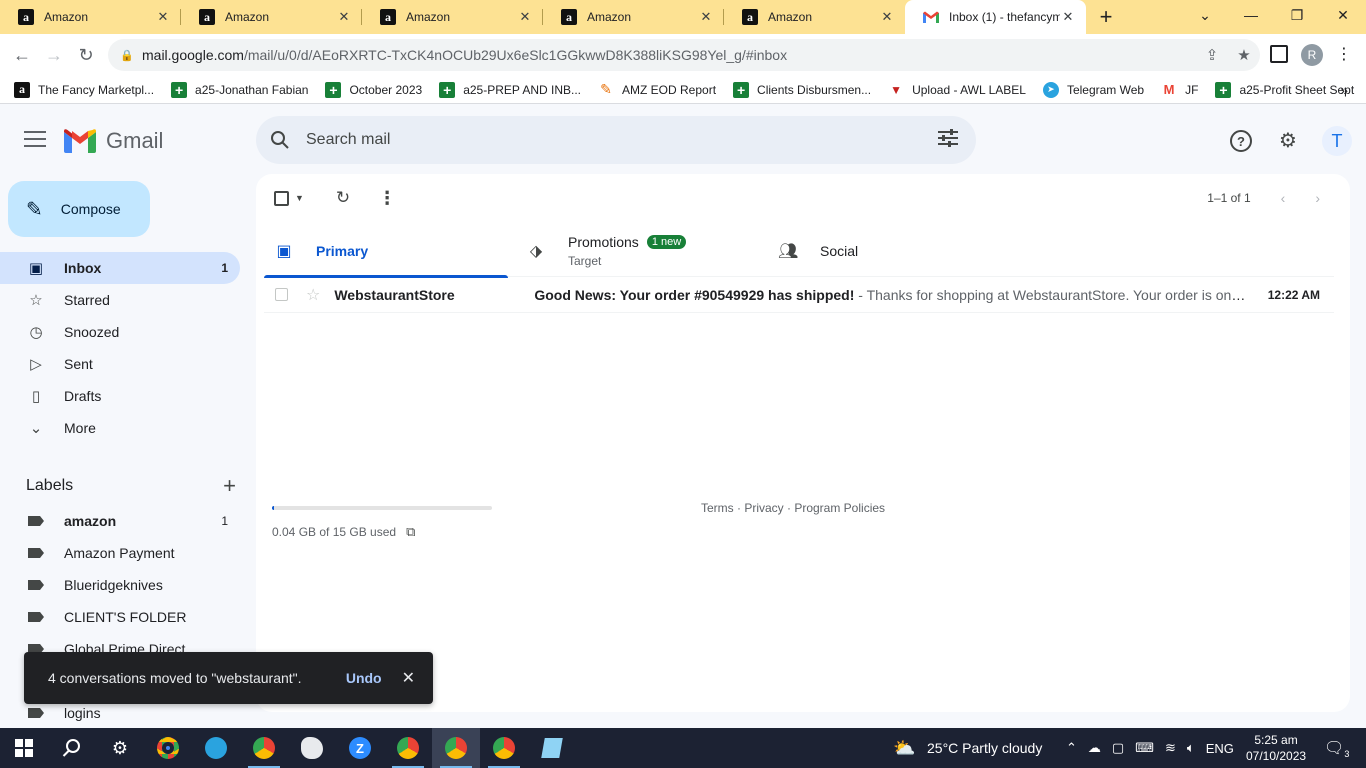 This screenshot has width=1366, height=768. Describe the element at coordinates (1191, 748) in the screenshot. I see `volume-icon: 🔈︎` at that location.